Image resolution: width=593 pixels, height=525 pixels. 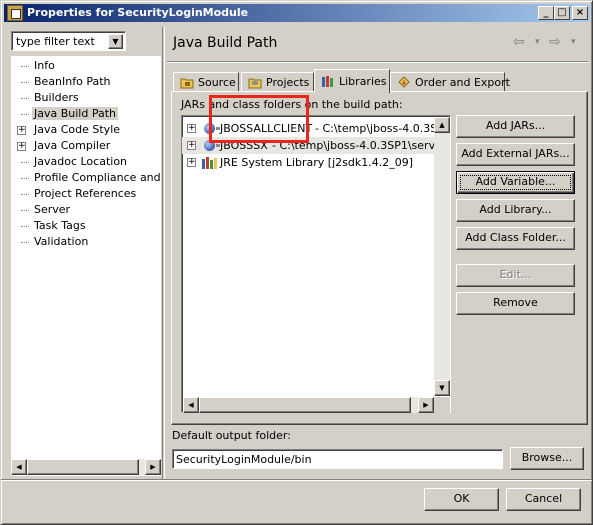 What do you see at coordinates (15, 13) in the screenshot?
I see `properties-window-icon` at bounding box center [15, 13].